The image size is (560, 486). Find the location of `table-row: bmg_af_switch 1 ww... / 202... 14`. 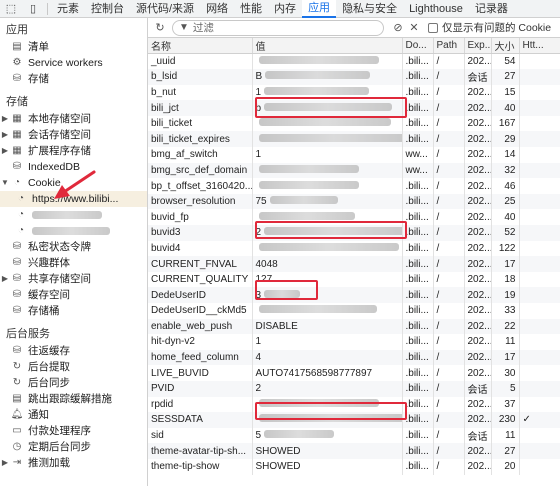

table-row: bmg_af_switch 1 ww... / 202... 14 is located at coordinates (354, 155).